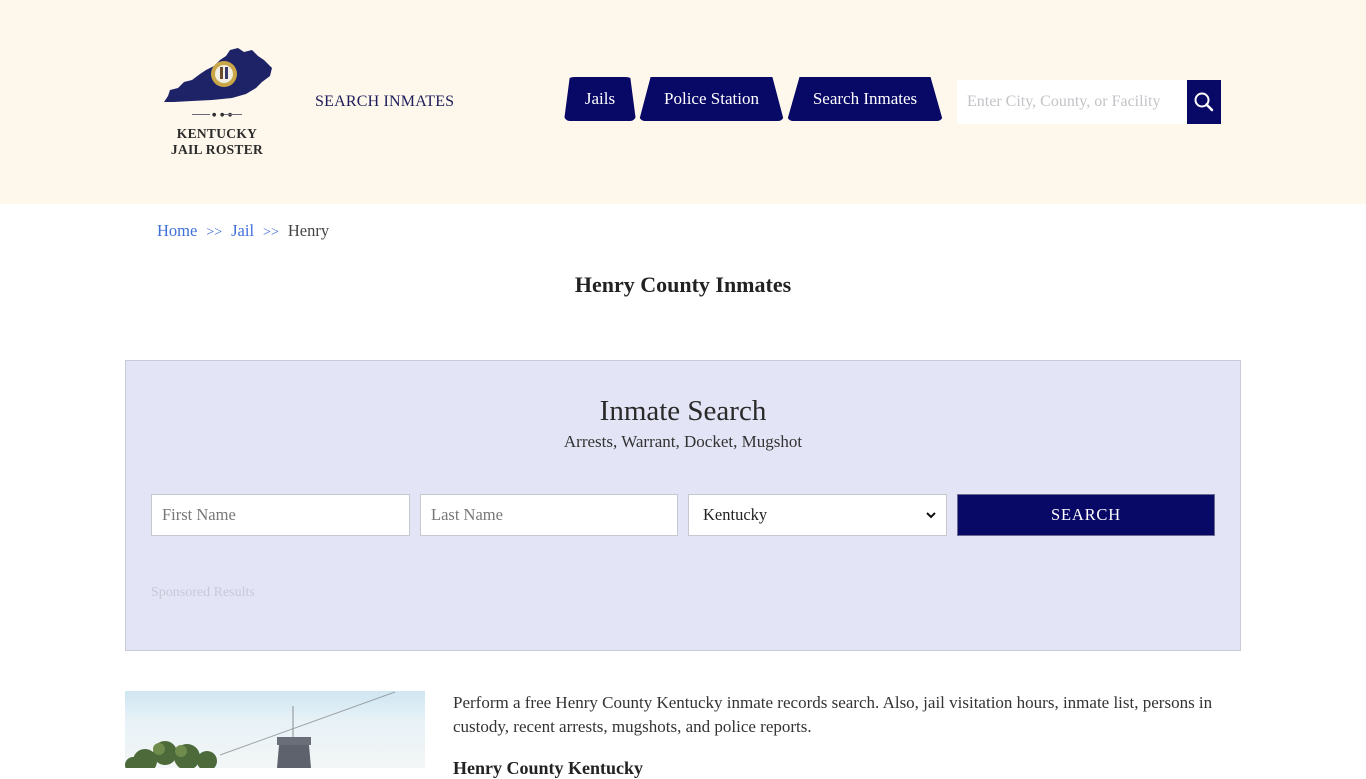 The height and width of the screenshot is (779, 1366). I want to click on breadcrumb-jail: Jail, so click(242, 230).